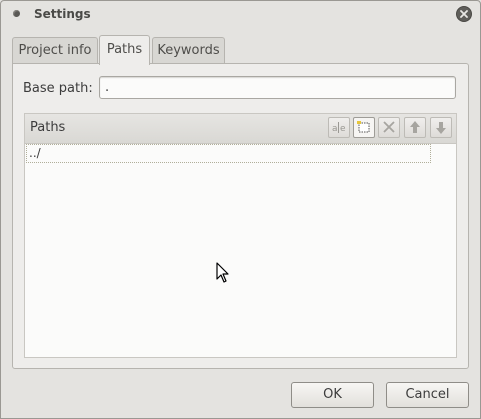 The image size is (481, 419). What do you see at coordinates (240, 14) in the screenshot?
I see `title-bar: Settings` at bounding box center [240, 14].